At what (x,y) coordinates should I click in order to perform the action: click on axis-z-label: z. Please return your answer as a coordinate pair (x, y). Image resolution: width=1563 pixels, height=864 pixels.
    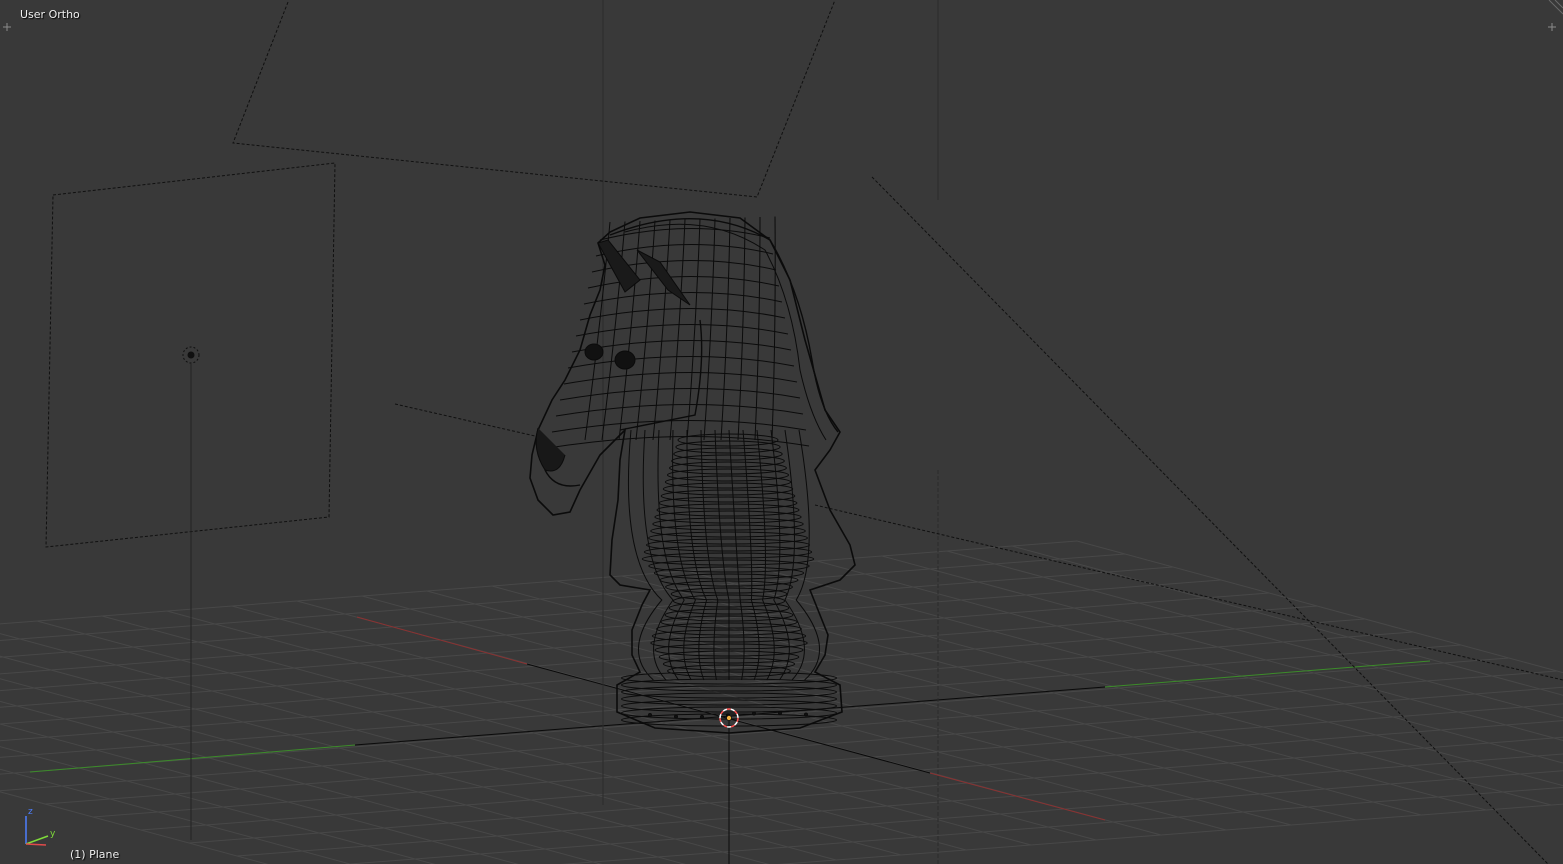
    Looking at the image, I should click on (30, 812).